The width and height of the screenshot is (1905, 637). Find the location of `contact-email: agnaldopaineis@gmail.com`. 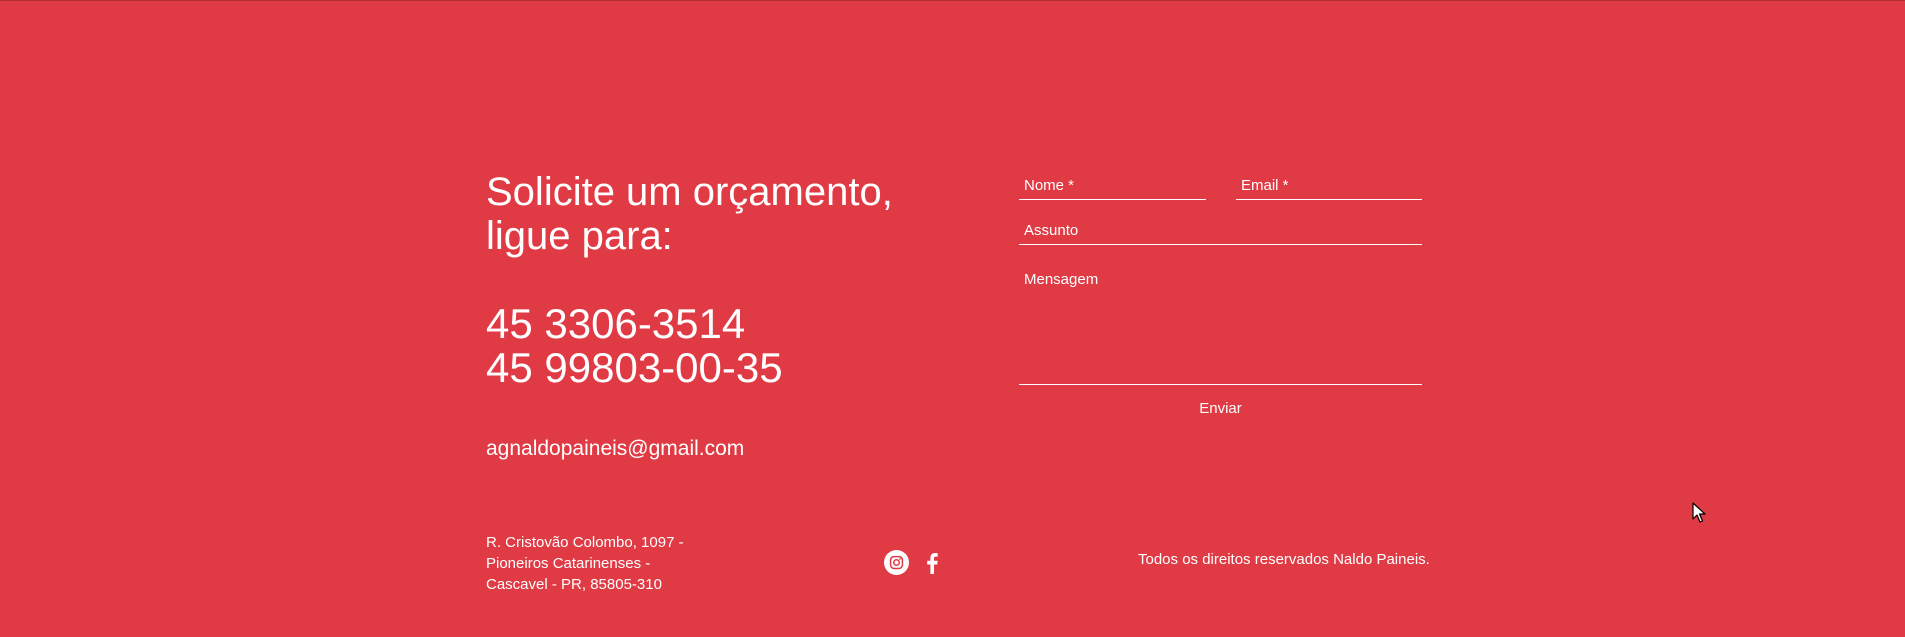

contact-email: agnaldopaineis@gmail.com is located at coordinates (615, 448).